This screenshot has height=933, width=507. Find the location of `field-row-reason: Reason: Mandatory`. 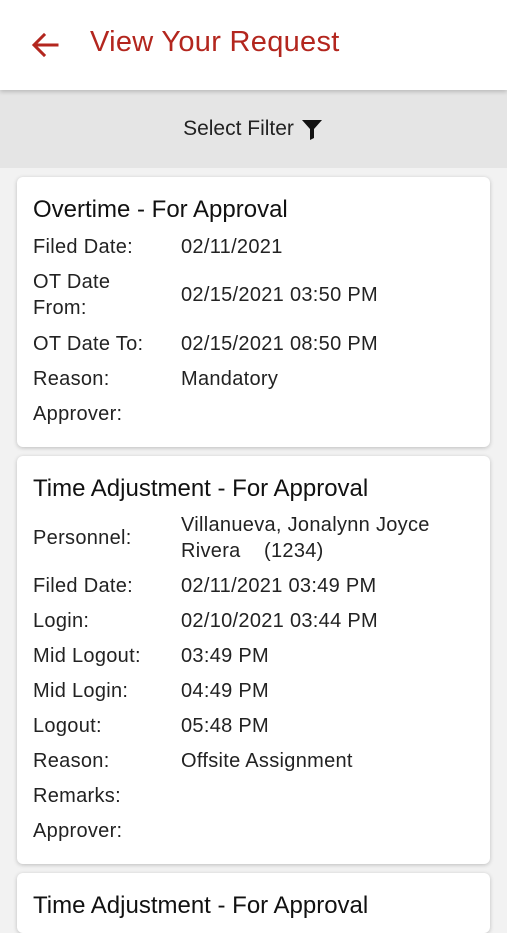

field-row-reason: Reason: Mandatory is located at coordinates (253, 378).